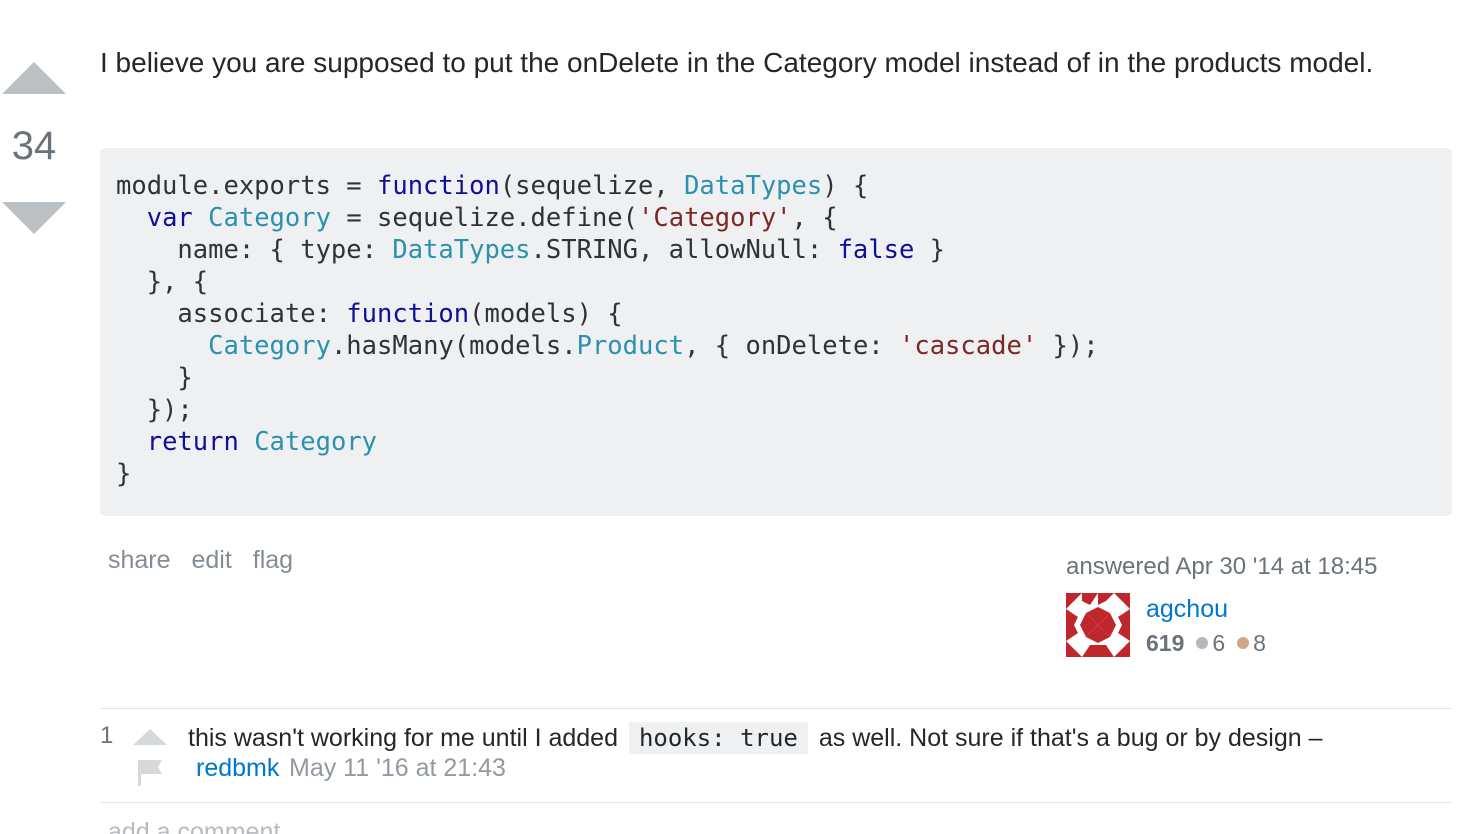 The height and width of the screenshot is (834, 1468). I want to click on vote-count: 34, so click(34, 146).